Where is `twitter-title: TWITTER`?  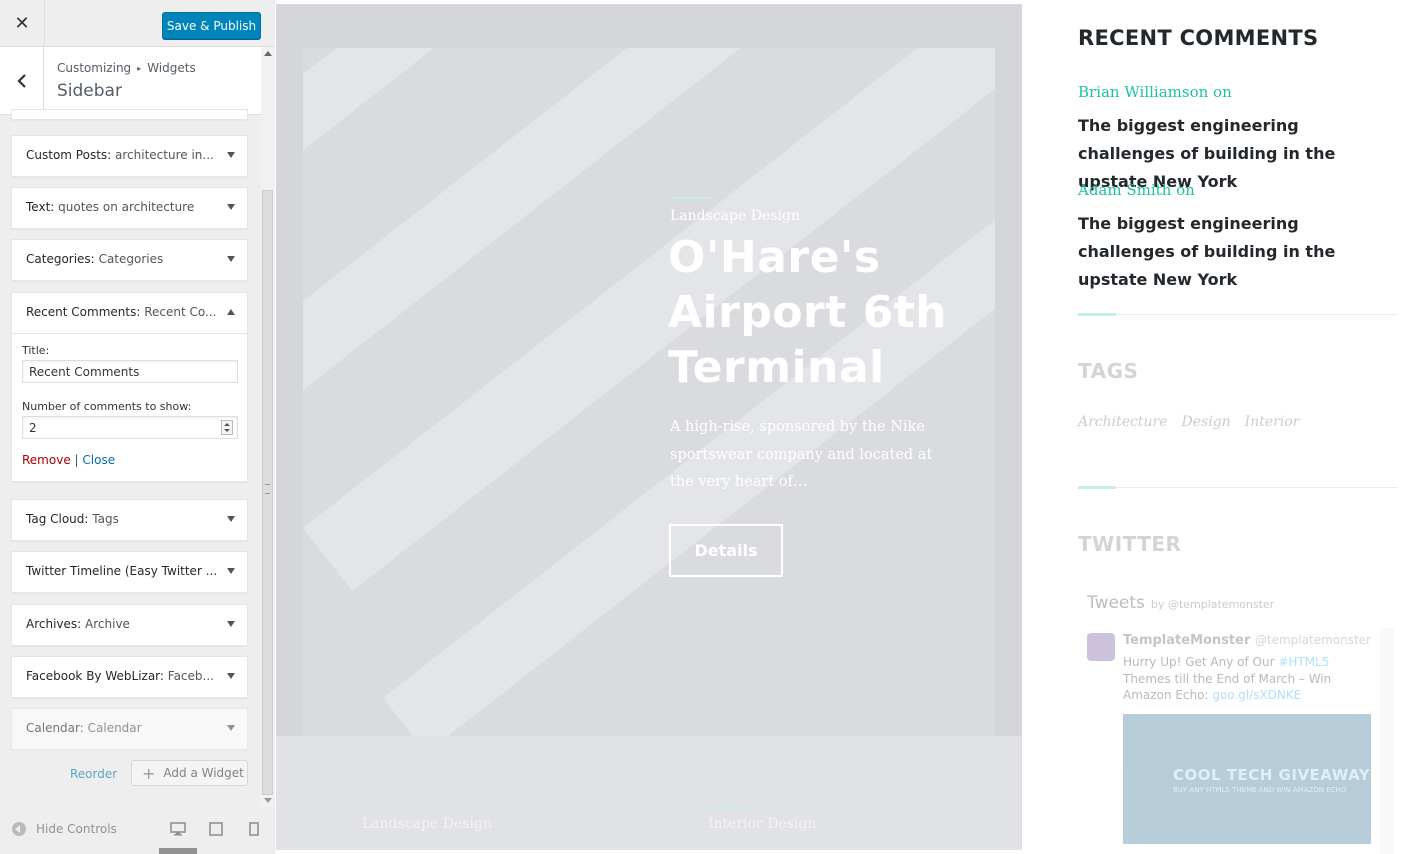 twitter-title: TWITTER is located at coordinates (1130, 544).